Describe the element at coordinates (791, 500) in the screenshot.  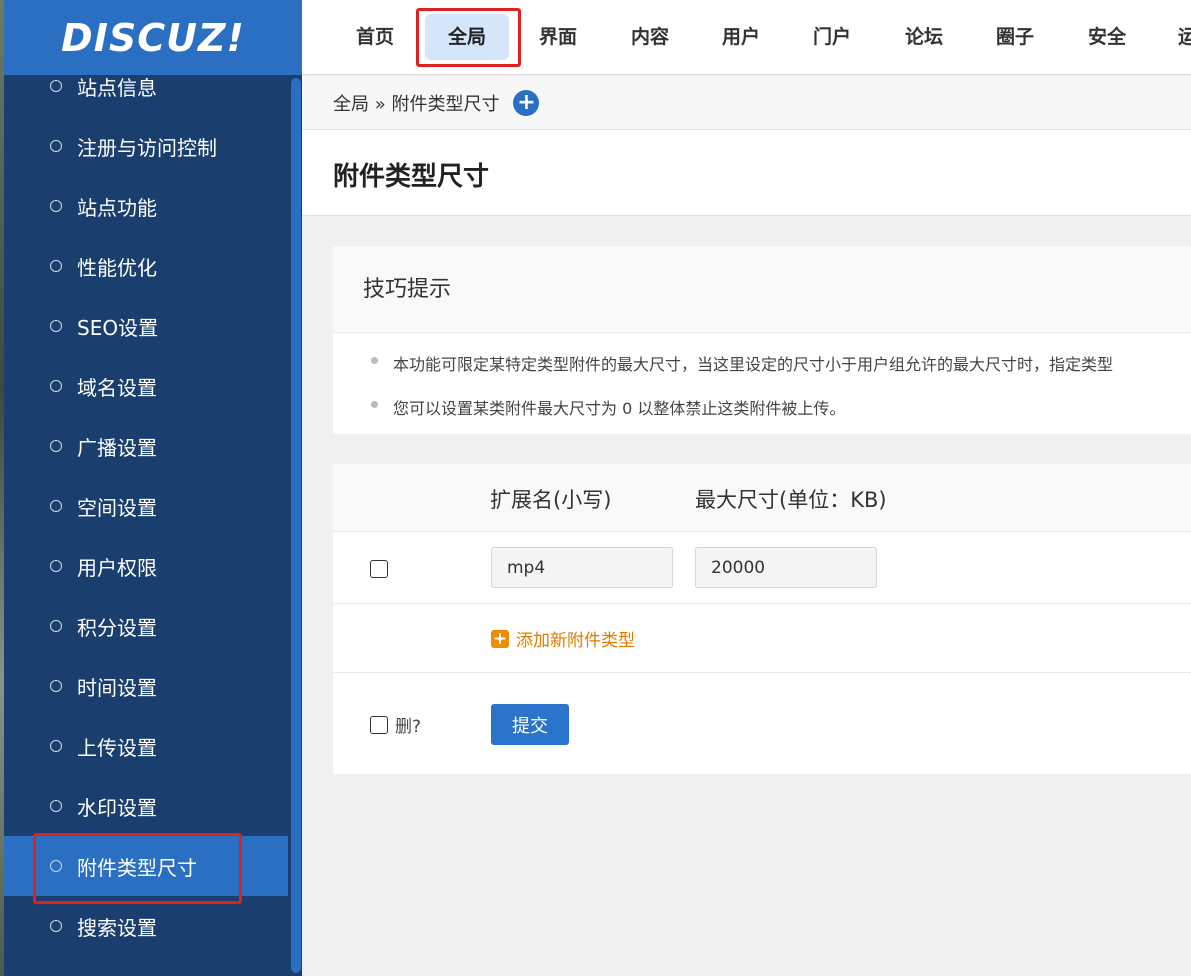
I see `column-header-max-size: 最大尺寸(单位：KB)` at that location.